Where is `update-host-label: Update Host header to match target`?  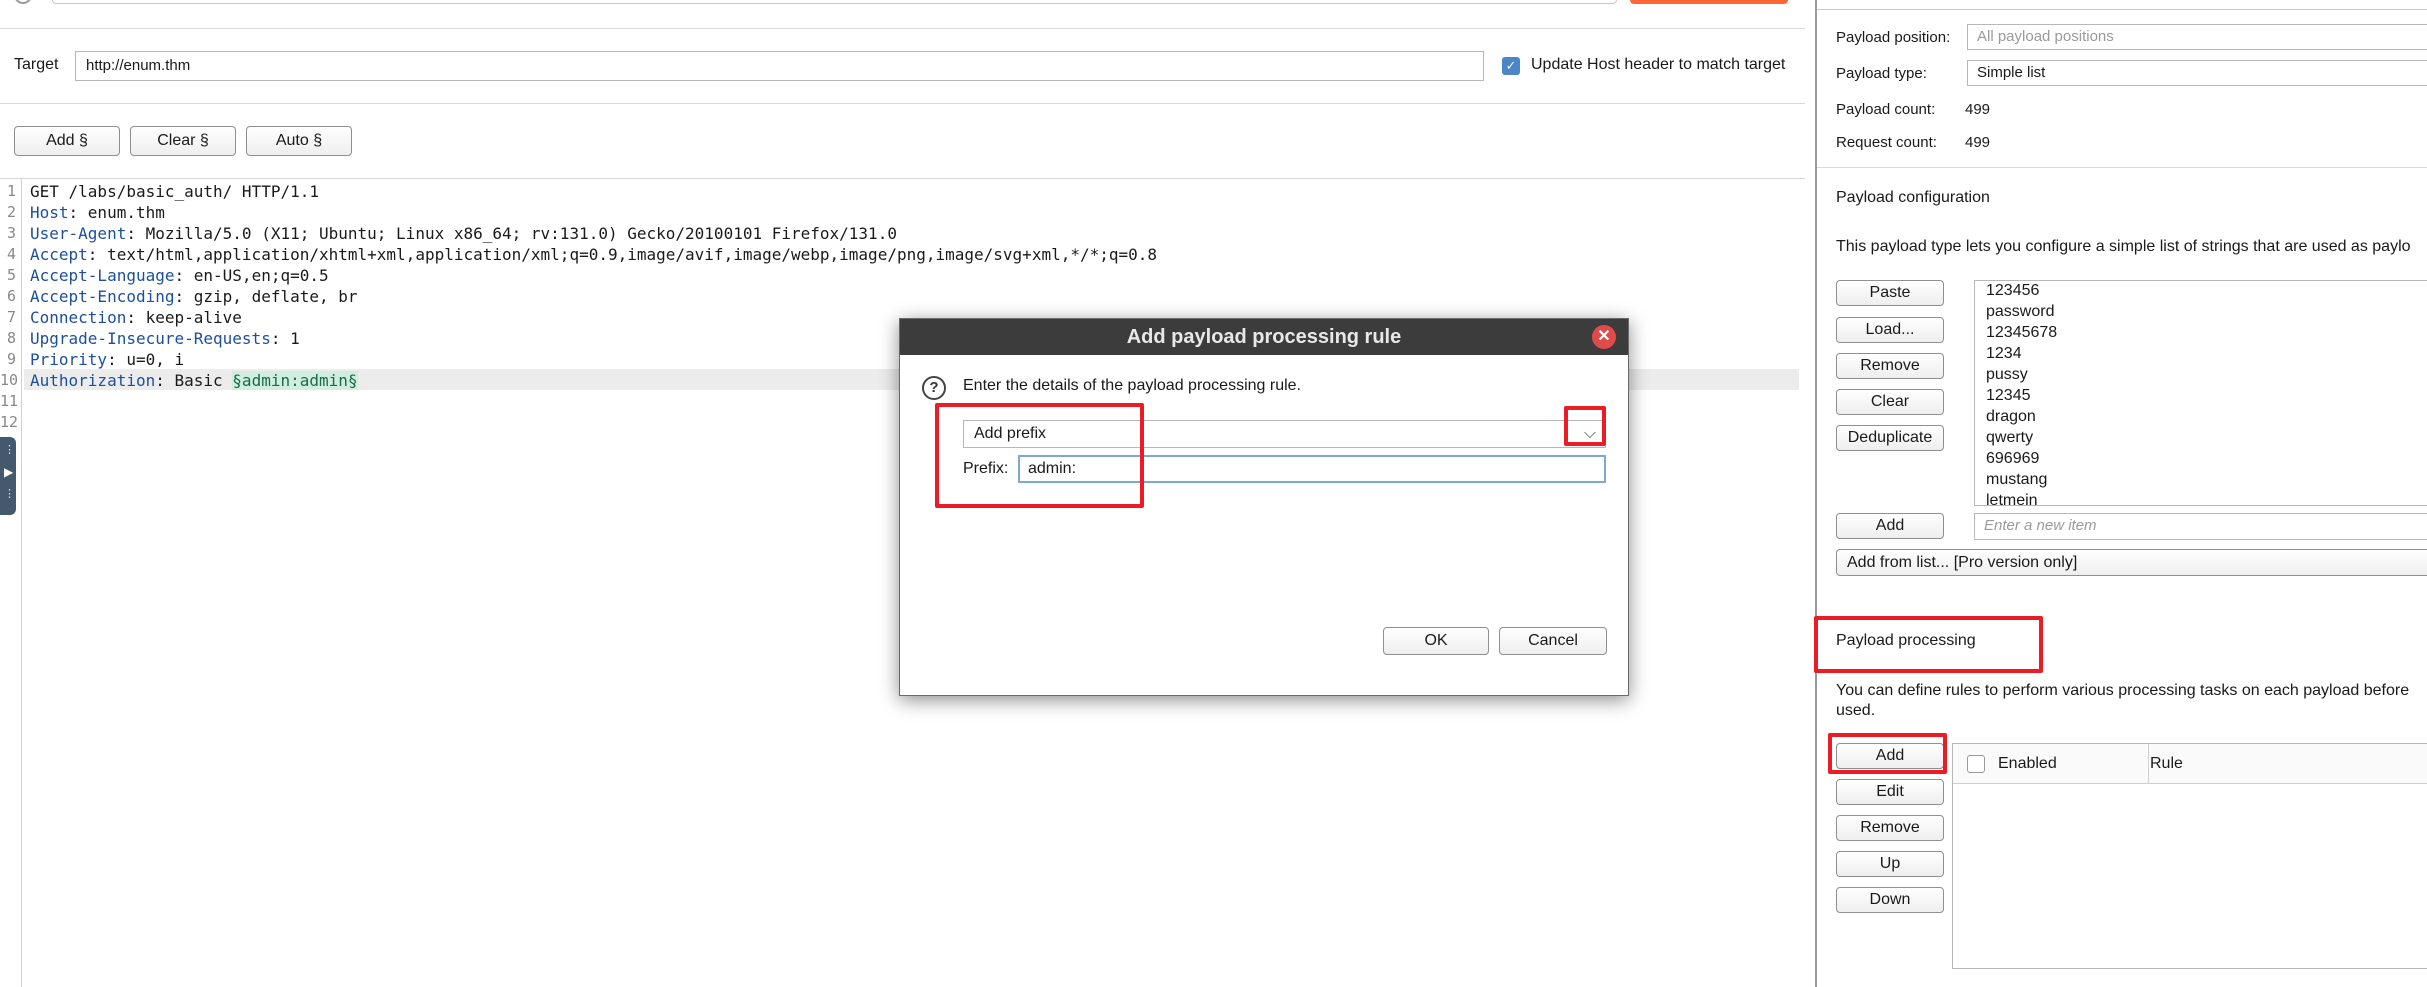 update-host-label: Update Host header to match target is located at coordinates (1658, 64).